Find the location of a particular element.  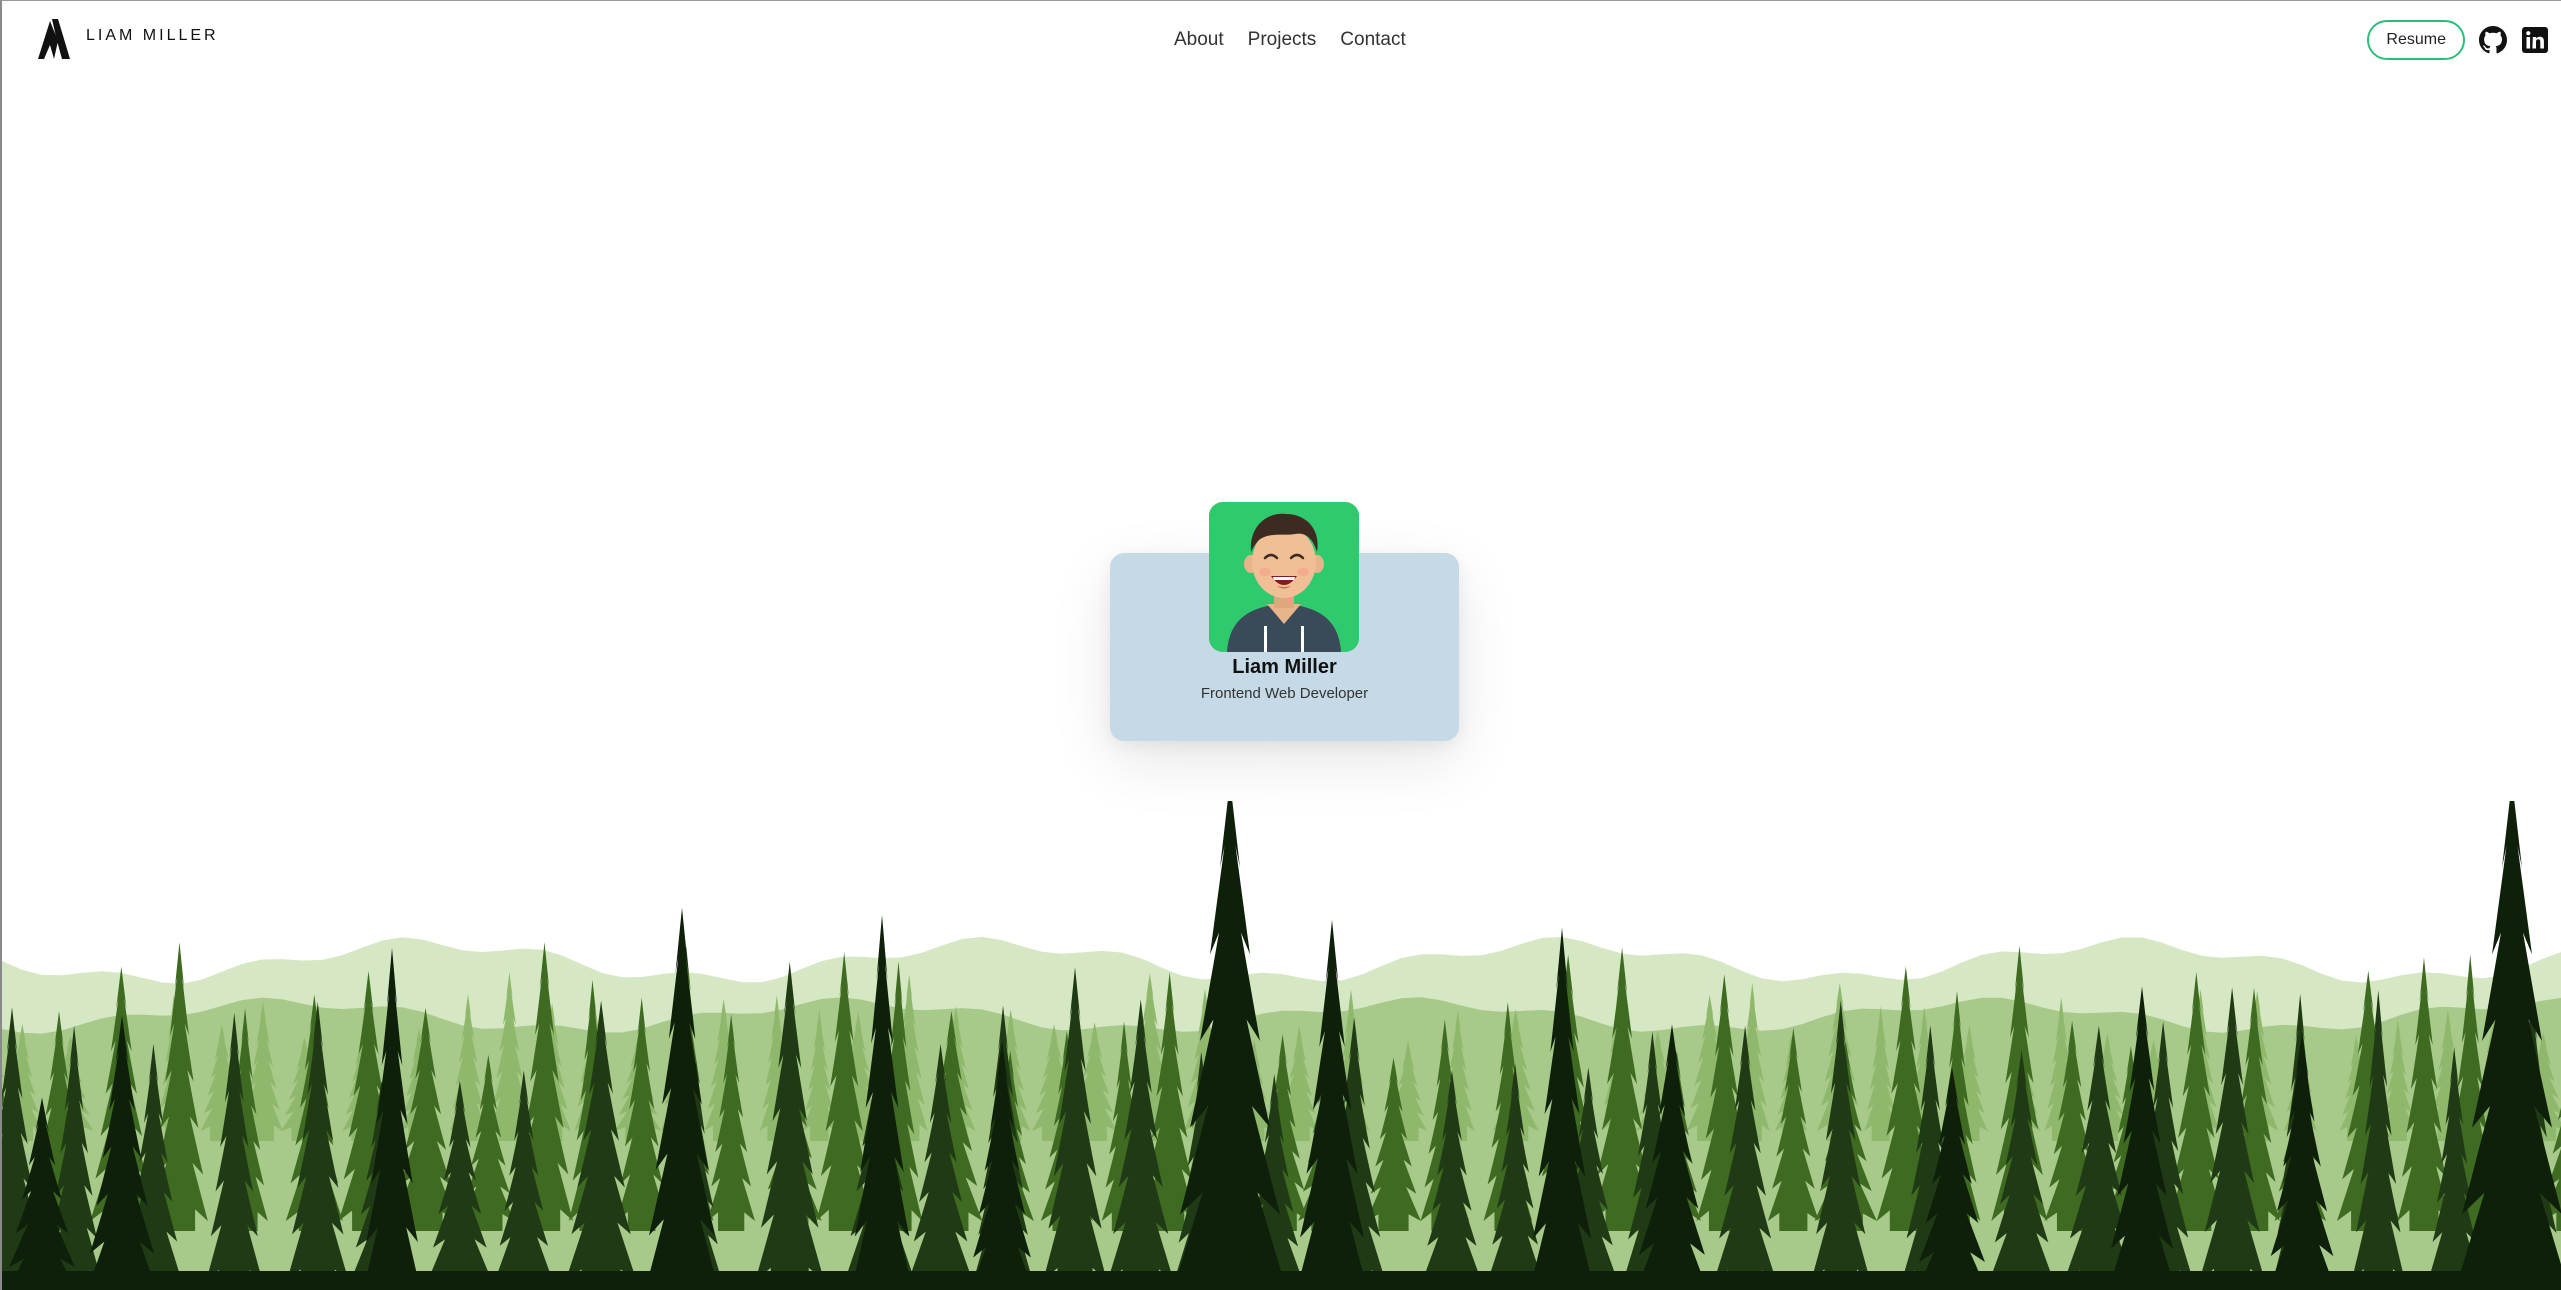

avatar is located at coordinates (1284, 577).